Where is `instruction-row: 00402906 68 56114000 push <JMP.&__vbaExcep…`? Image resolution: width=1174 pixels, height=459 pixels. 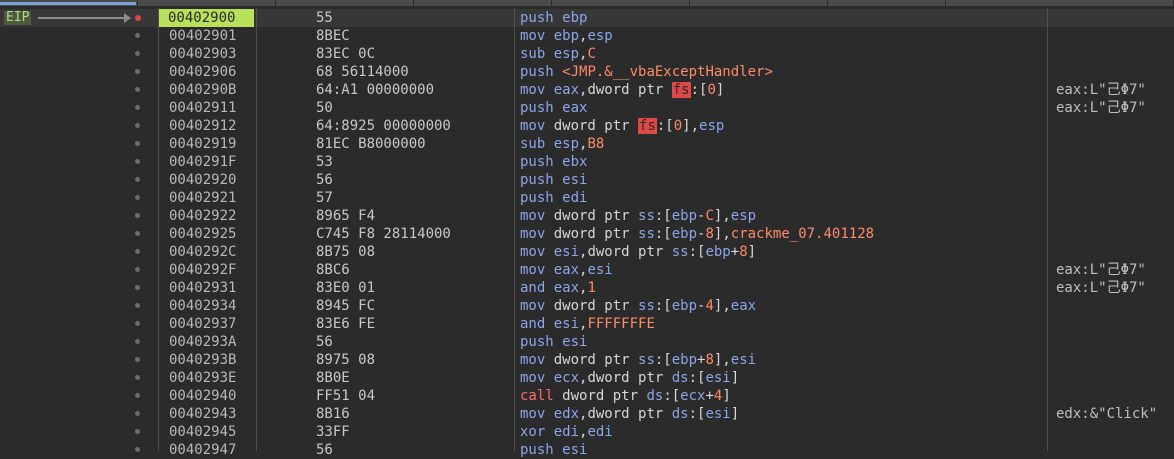 instruction-row: 00402906 68 56114000 push <JMP.&__vbaExcep… is located at coordinates (587, 72).